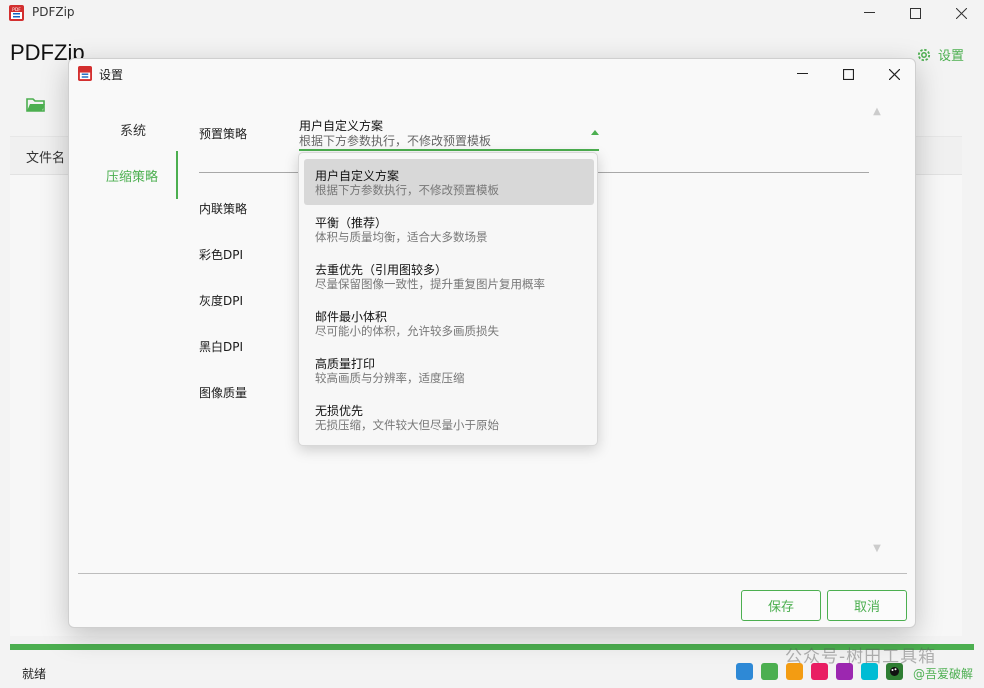 Image resolution: width=984 pixels, height=688 pixels. I want to click on swatch-blue, so click(744, 671).